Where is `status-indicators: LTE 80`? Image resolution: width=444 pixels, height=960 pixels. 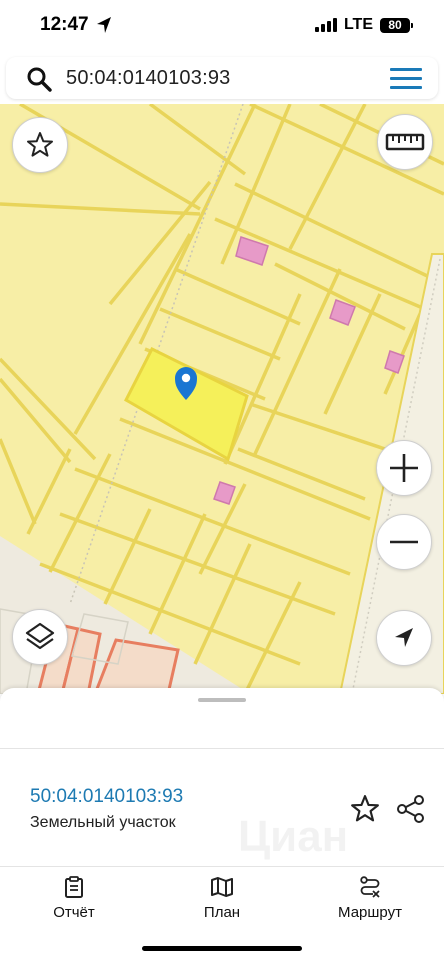
status-indicators: LTE 80 is located at coordinates (363, 25).